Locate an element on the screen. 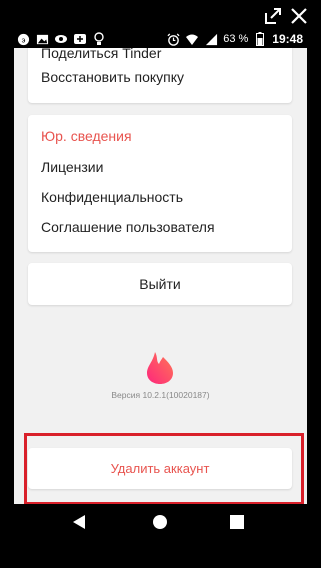 This screenshot has height=568, width=321. logout-label: Выйти is located at coordinates (160, 284).